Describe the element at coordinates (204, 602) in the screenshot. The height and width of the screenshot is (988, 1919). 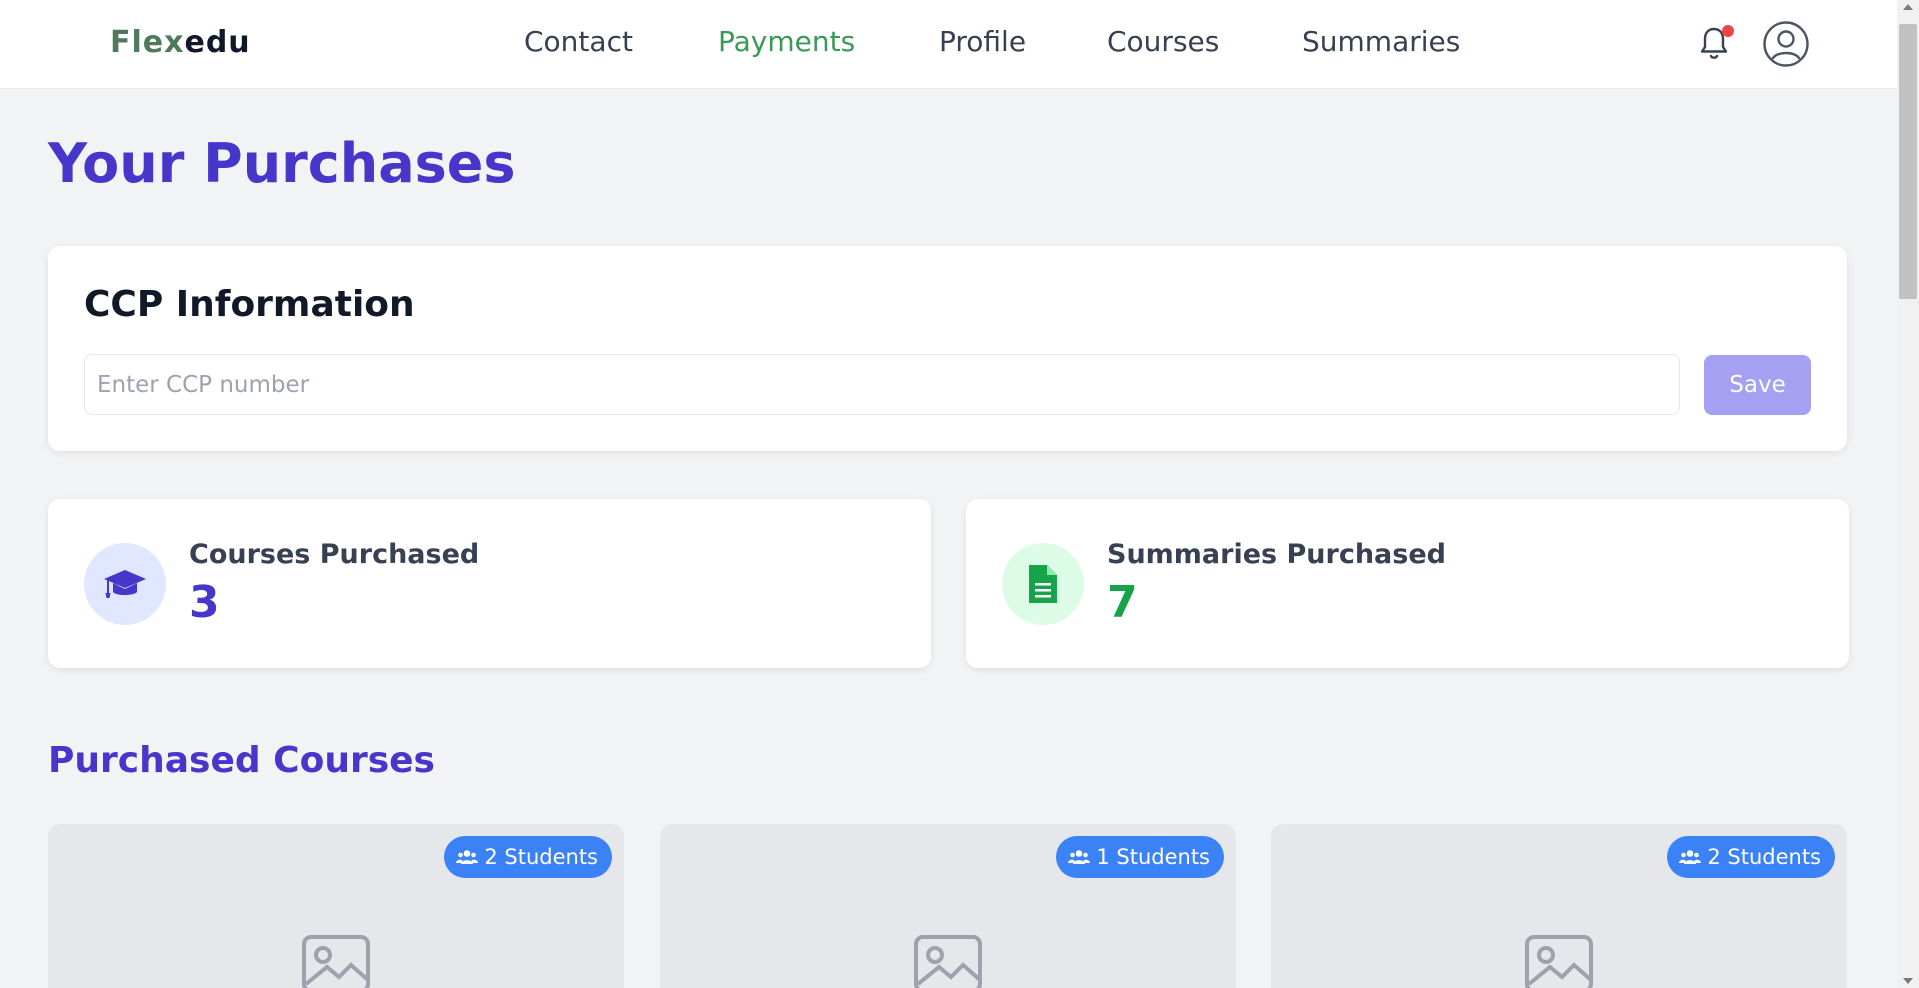
I see `courses-purchased-count: 3` at that location.